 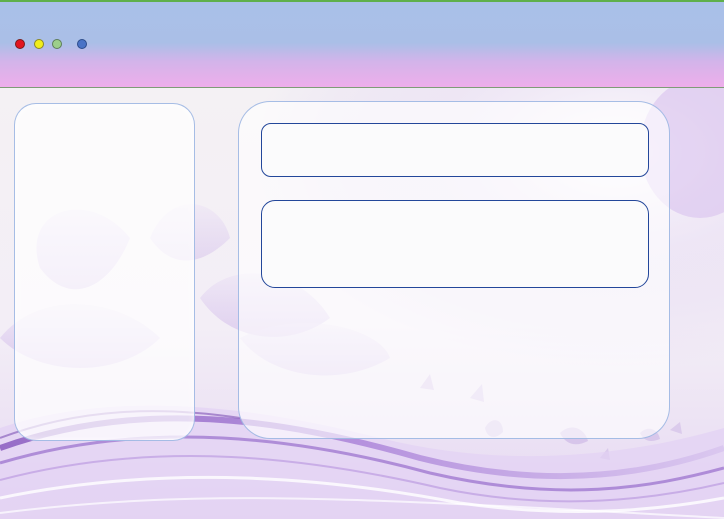 I want to click on top-text-field, so click(x=455, y=150).